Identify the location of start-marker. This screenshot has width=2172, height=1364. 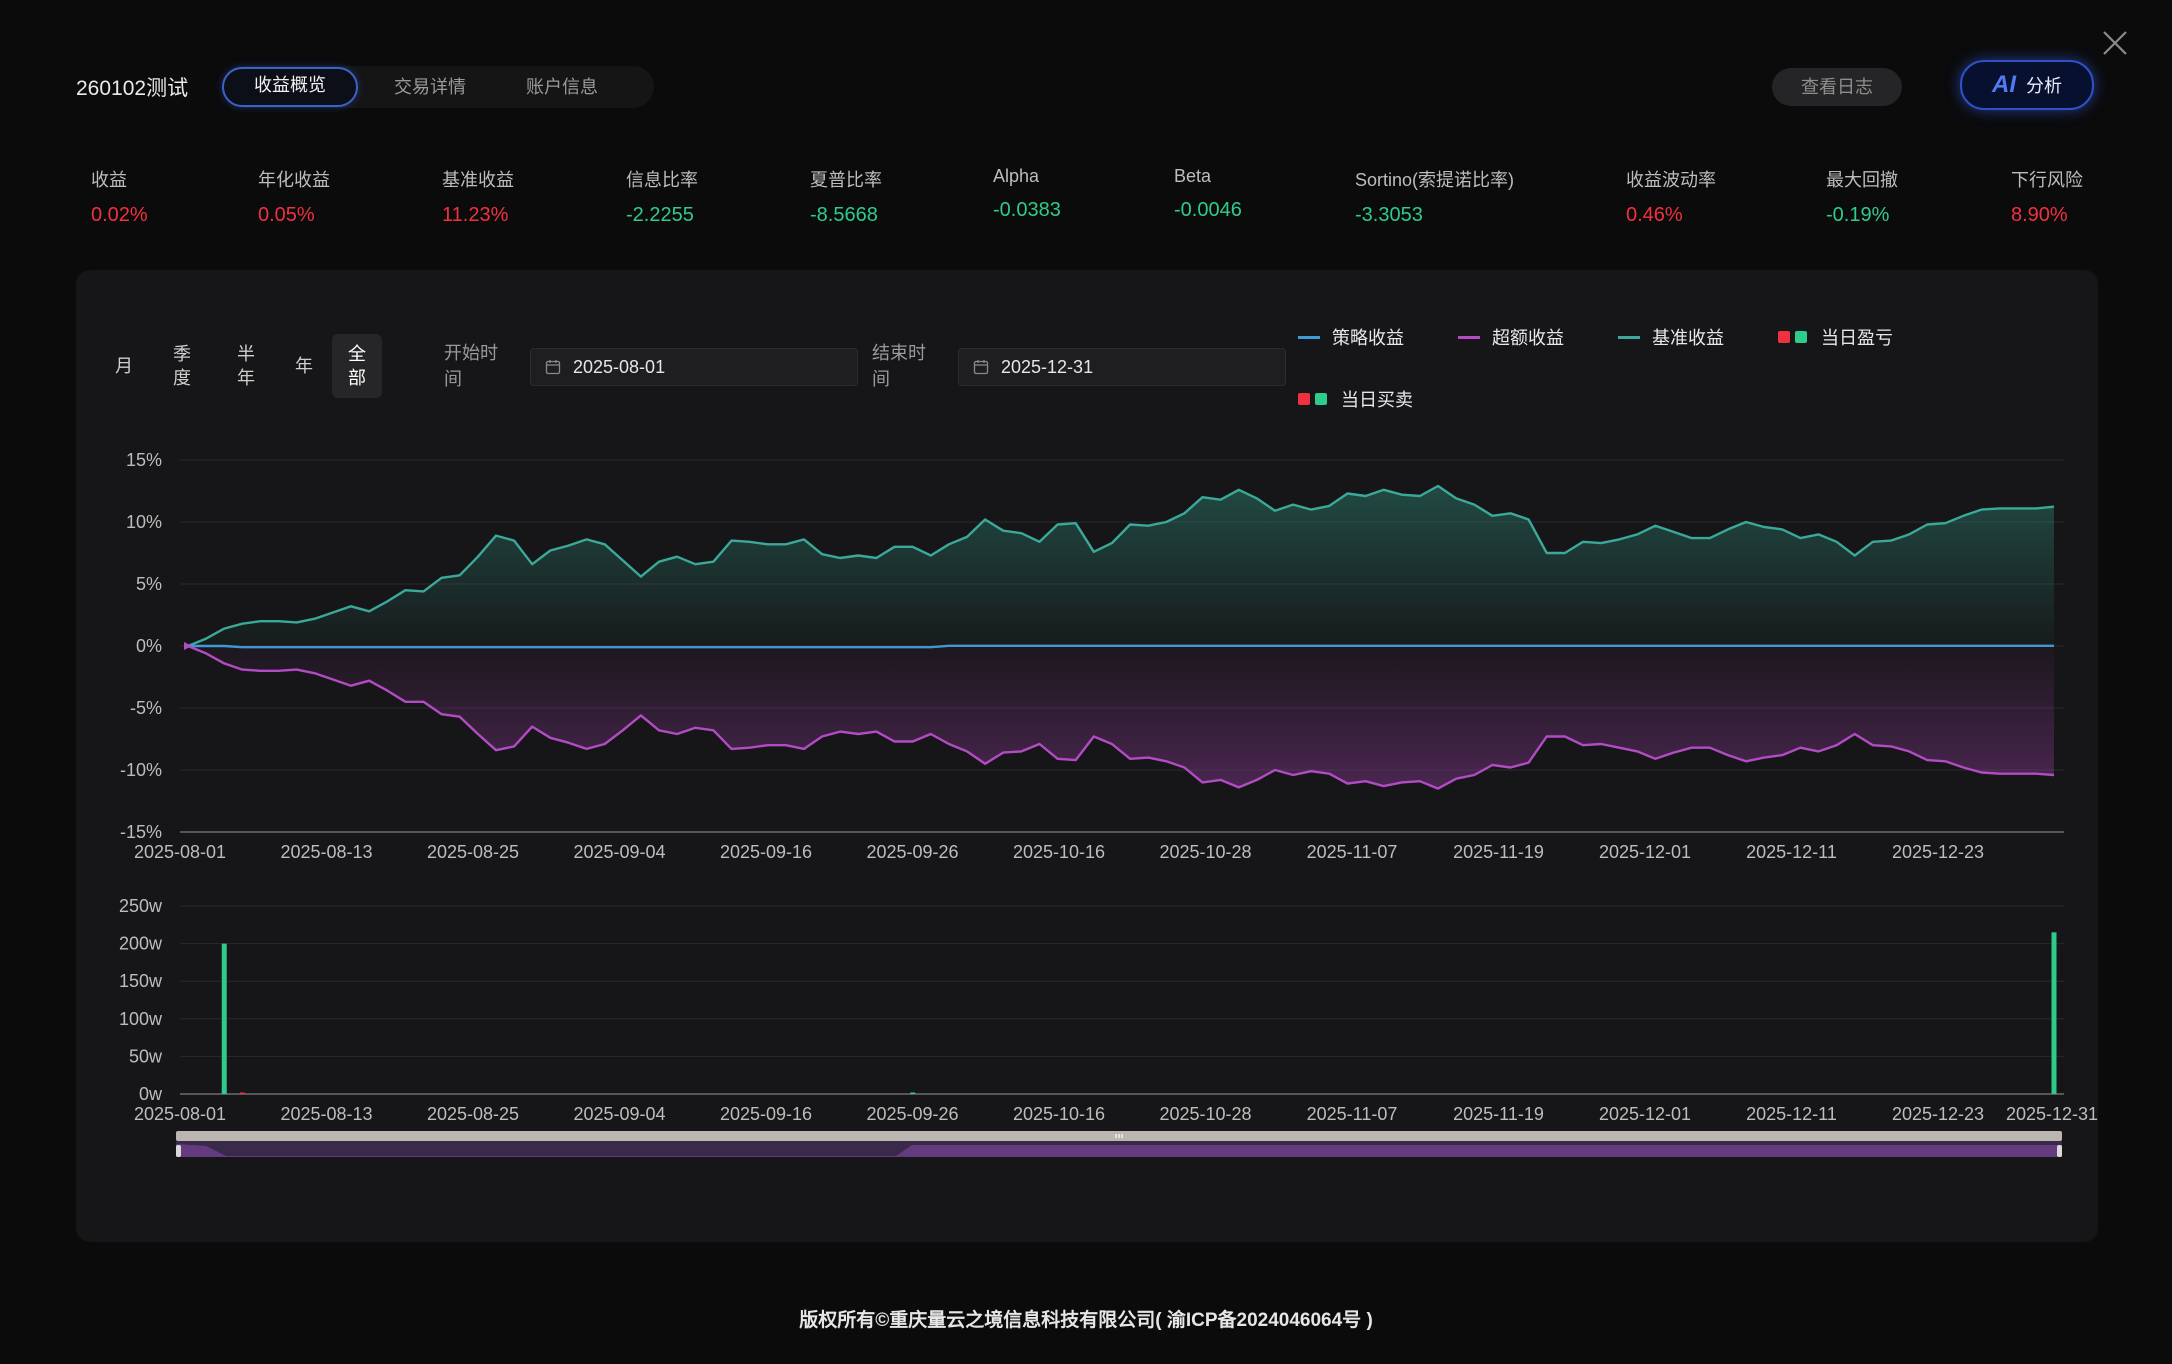
(188, 646).